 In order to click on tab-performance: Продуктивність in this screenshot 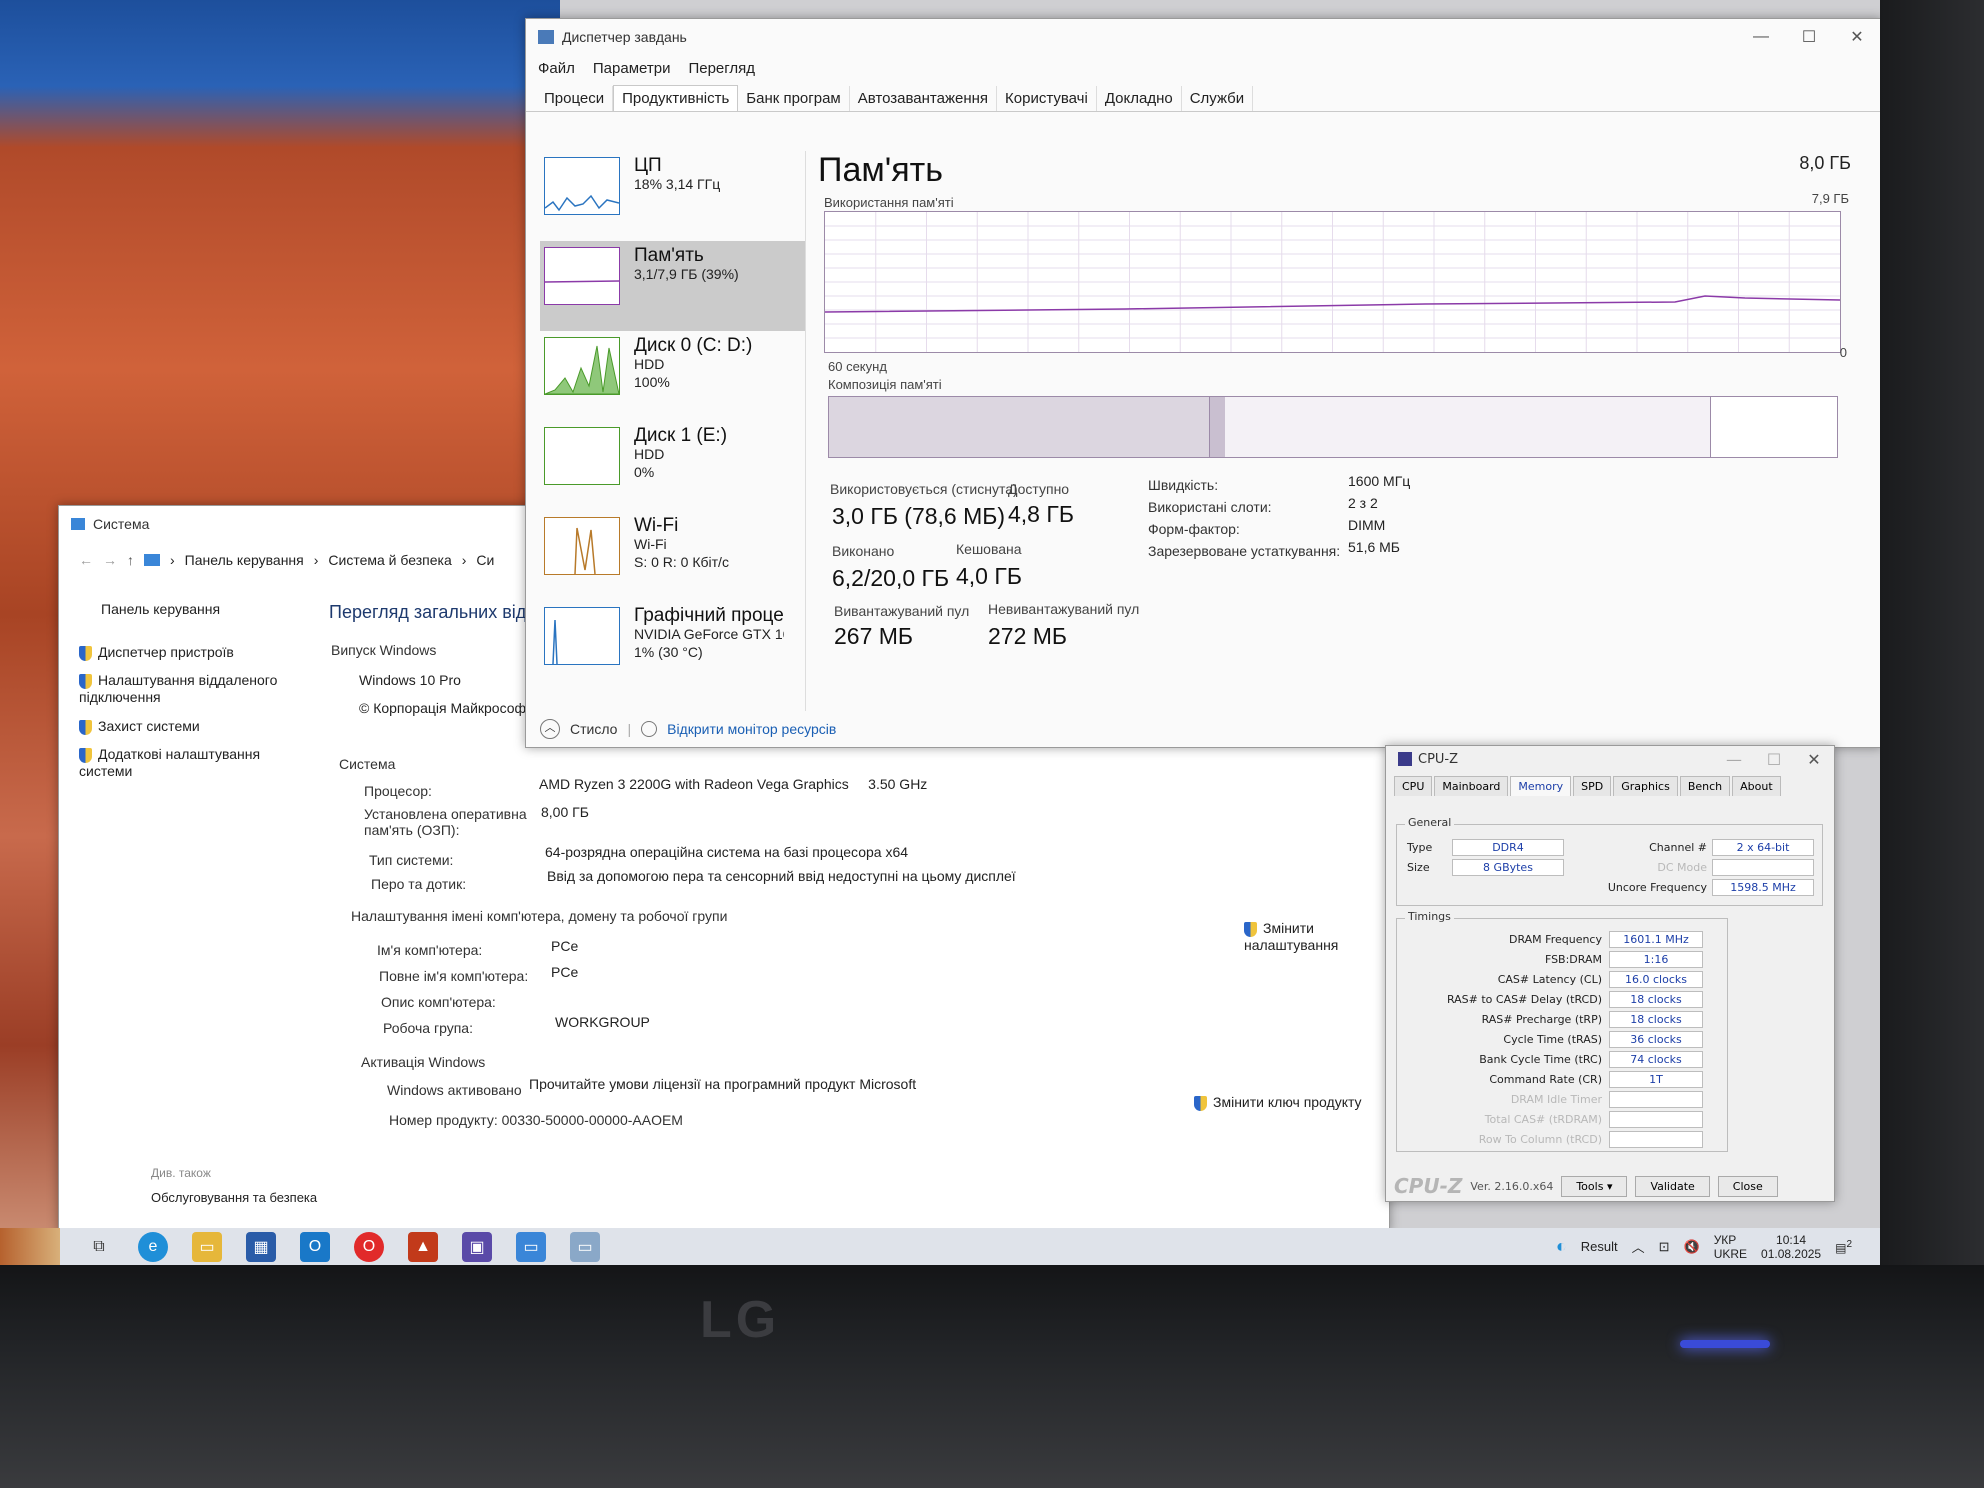, I will do `click(676, 98)`.